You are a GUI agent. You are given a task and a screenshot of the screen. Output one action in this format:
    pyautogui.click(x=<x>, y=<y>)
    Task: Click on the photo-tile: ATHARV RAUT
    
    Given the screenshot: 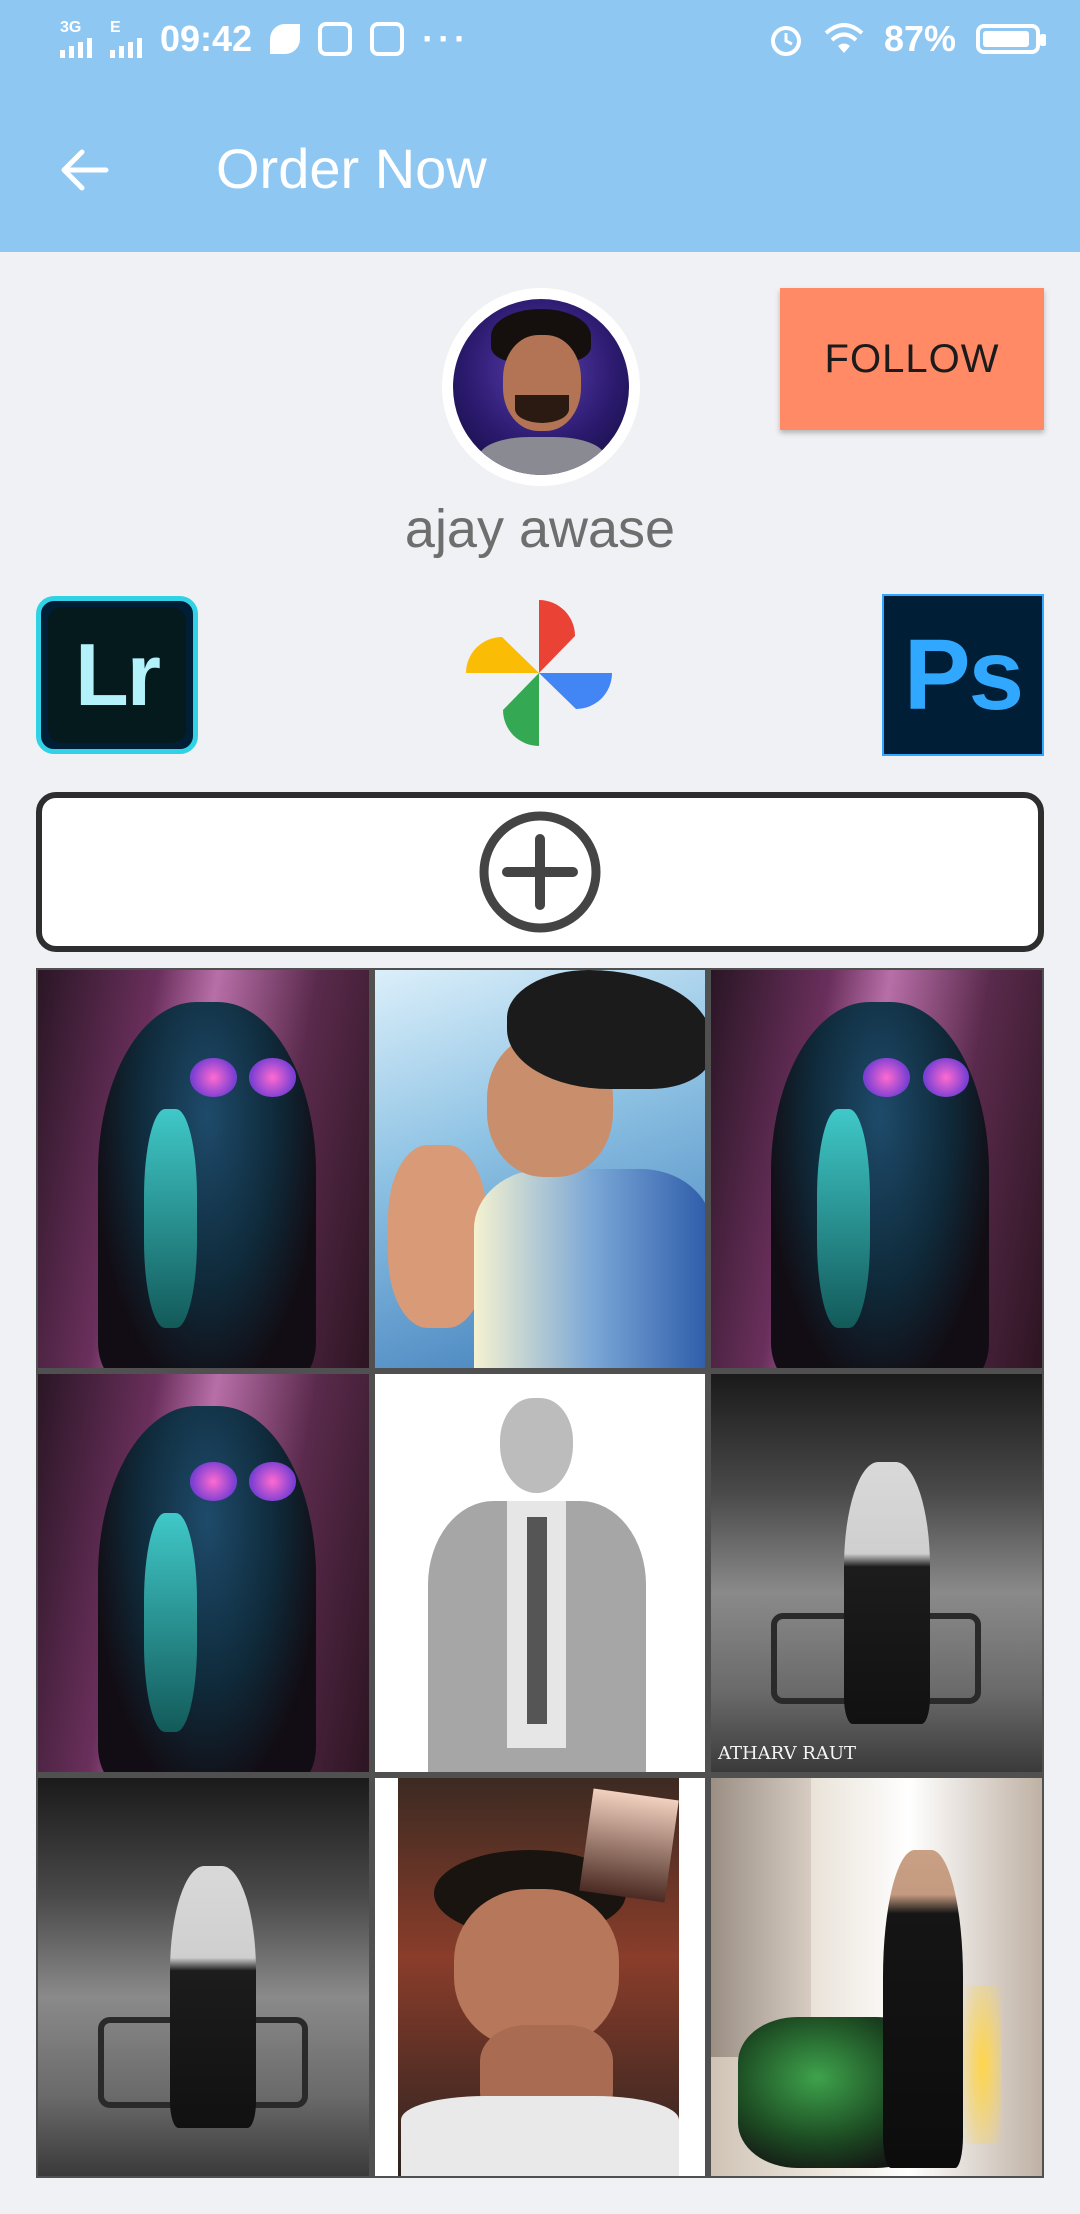 What is the action you would take?
    pyautogui.click(x=876, y=1573)
    